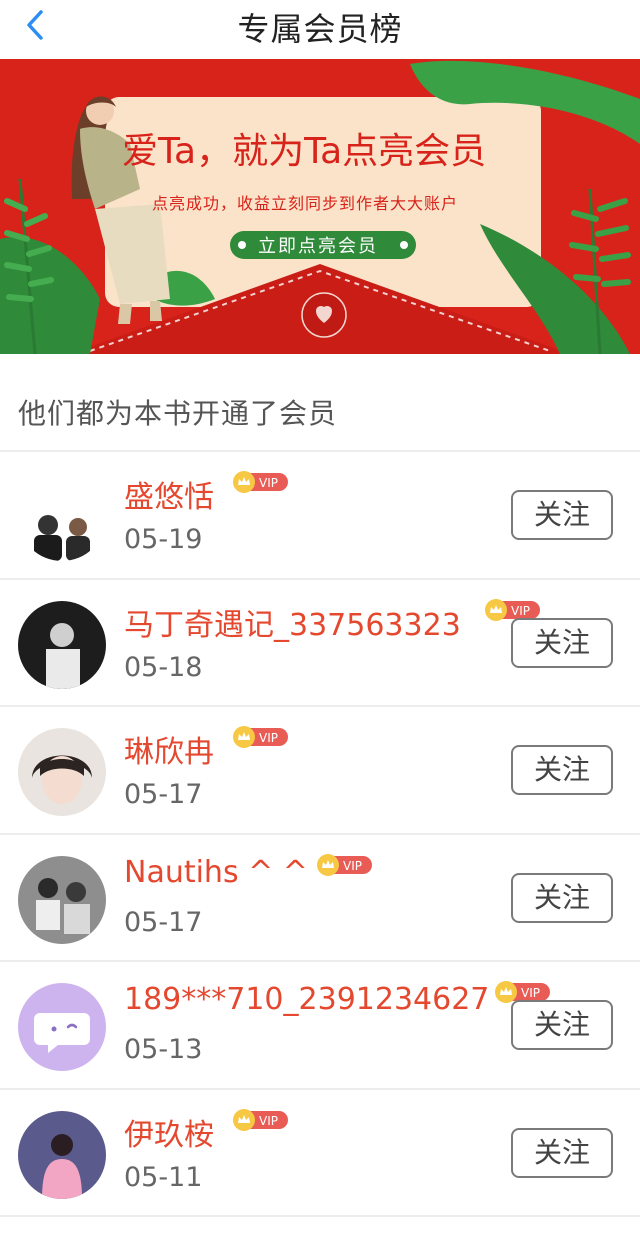  What do you see at coordinates (169, 494) in the screenshot?
I see `member-name: 盛悠恬` at bounding box center [169, 494].